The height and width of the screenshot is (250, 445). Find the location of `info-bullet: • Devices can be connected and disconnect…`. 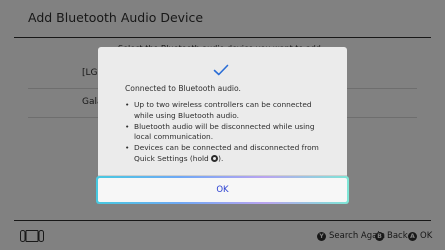

info-bullet: • Devices can be connected and disconnect… is located at coordinates (222, 153).